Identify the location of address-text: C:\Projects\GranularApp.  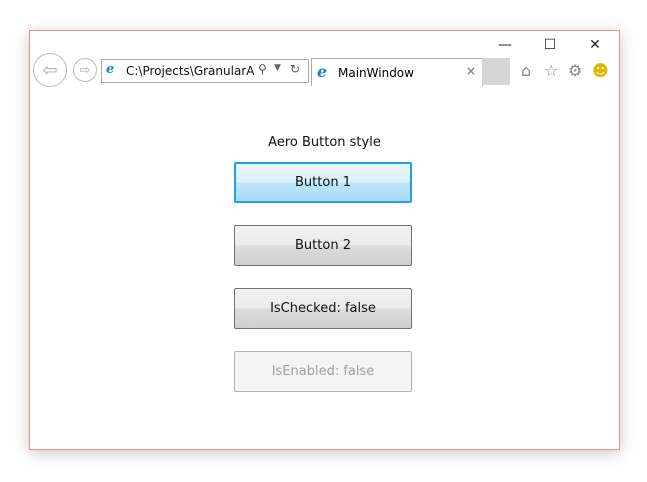
(190, 71).